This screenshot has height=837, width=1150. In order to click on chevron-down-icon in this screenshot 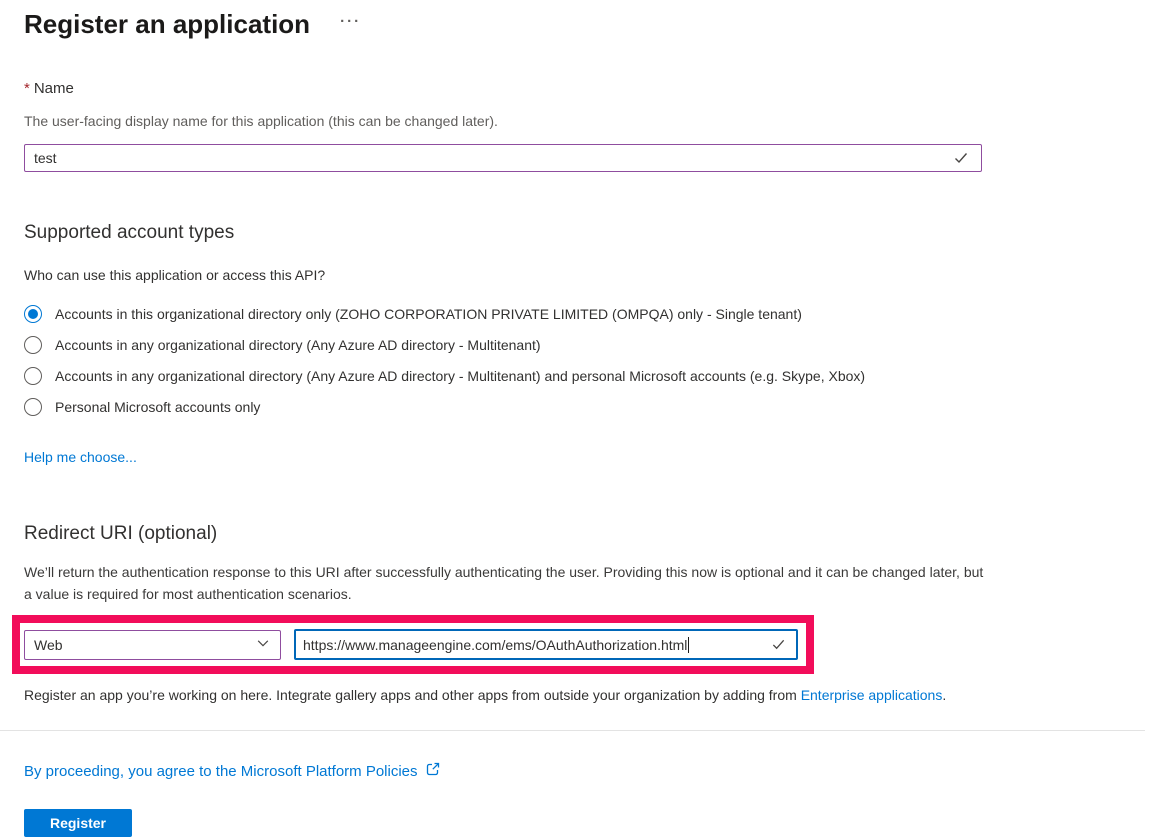, I will do `click(263, 644)`.